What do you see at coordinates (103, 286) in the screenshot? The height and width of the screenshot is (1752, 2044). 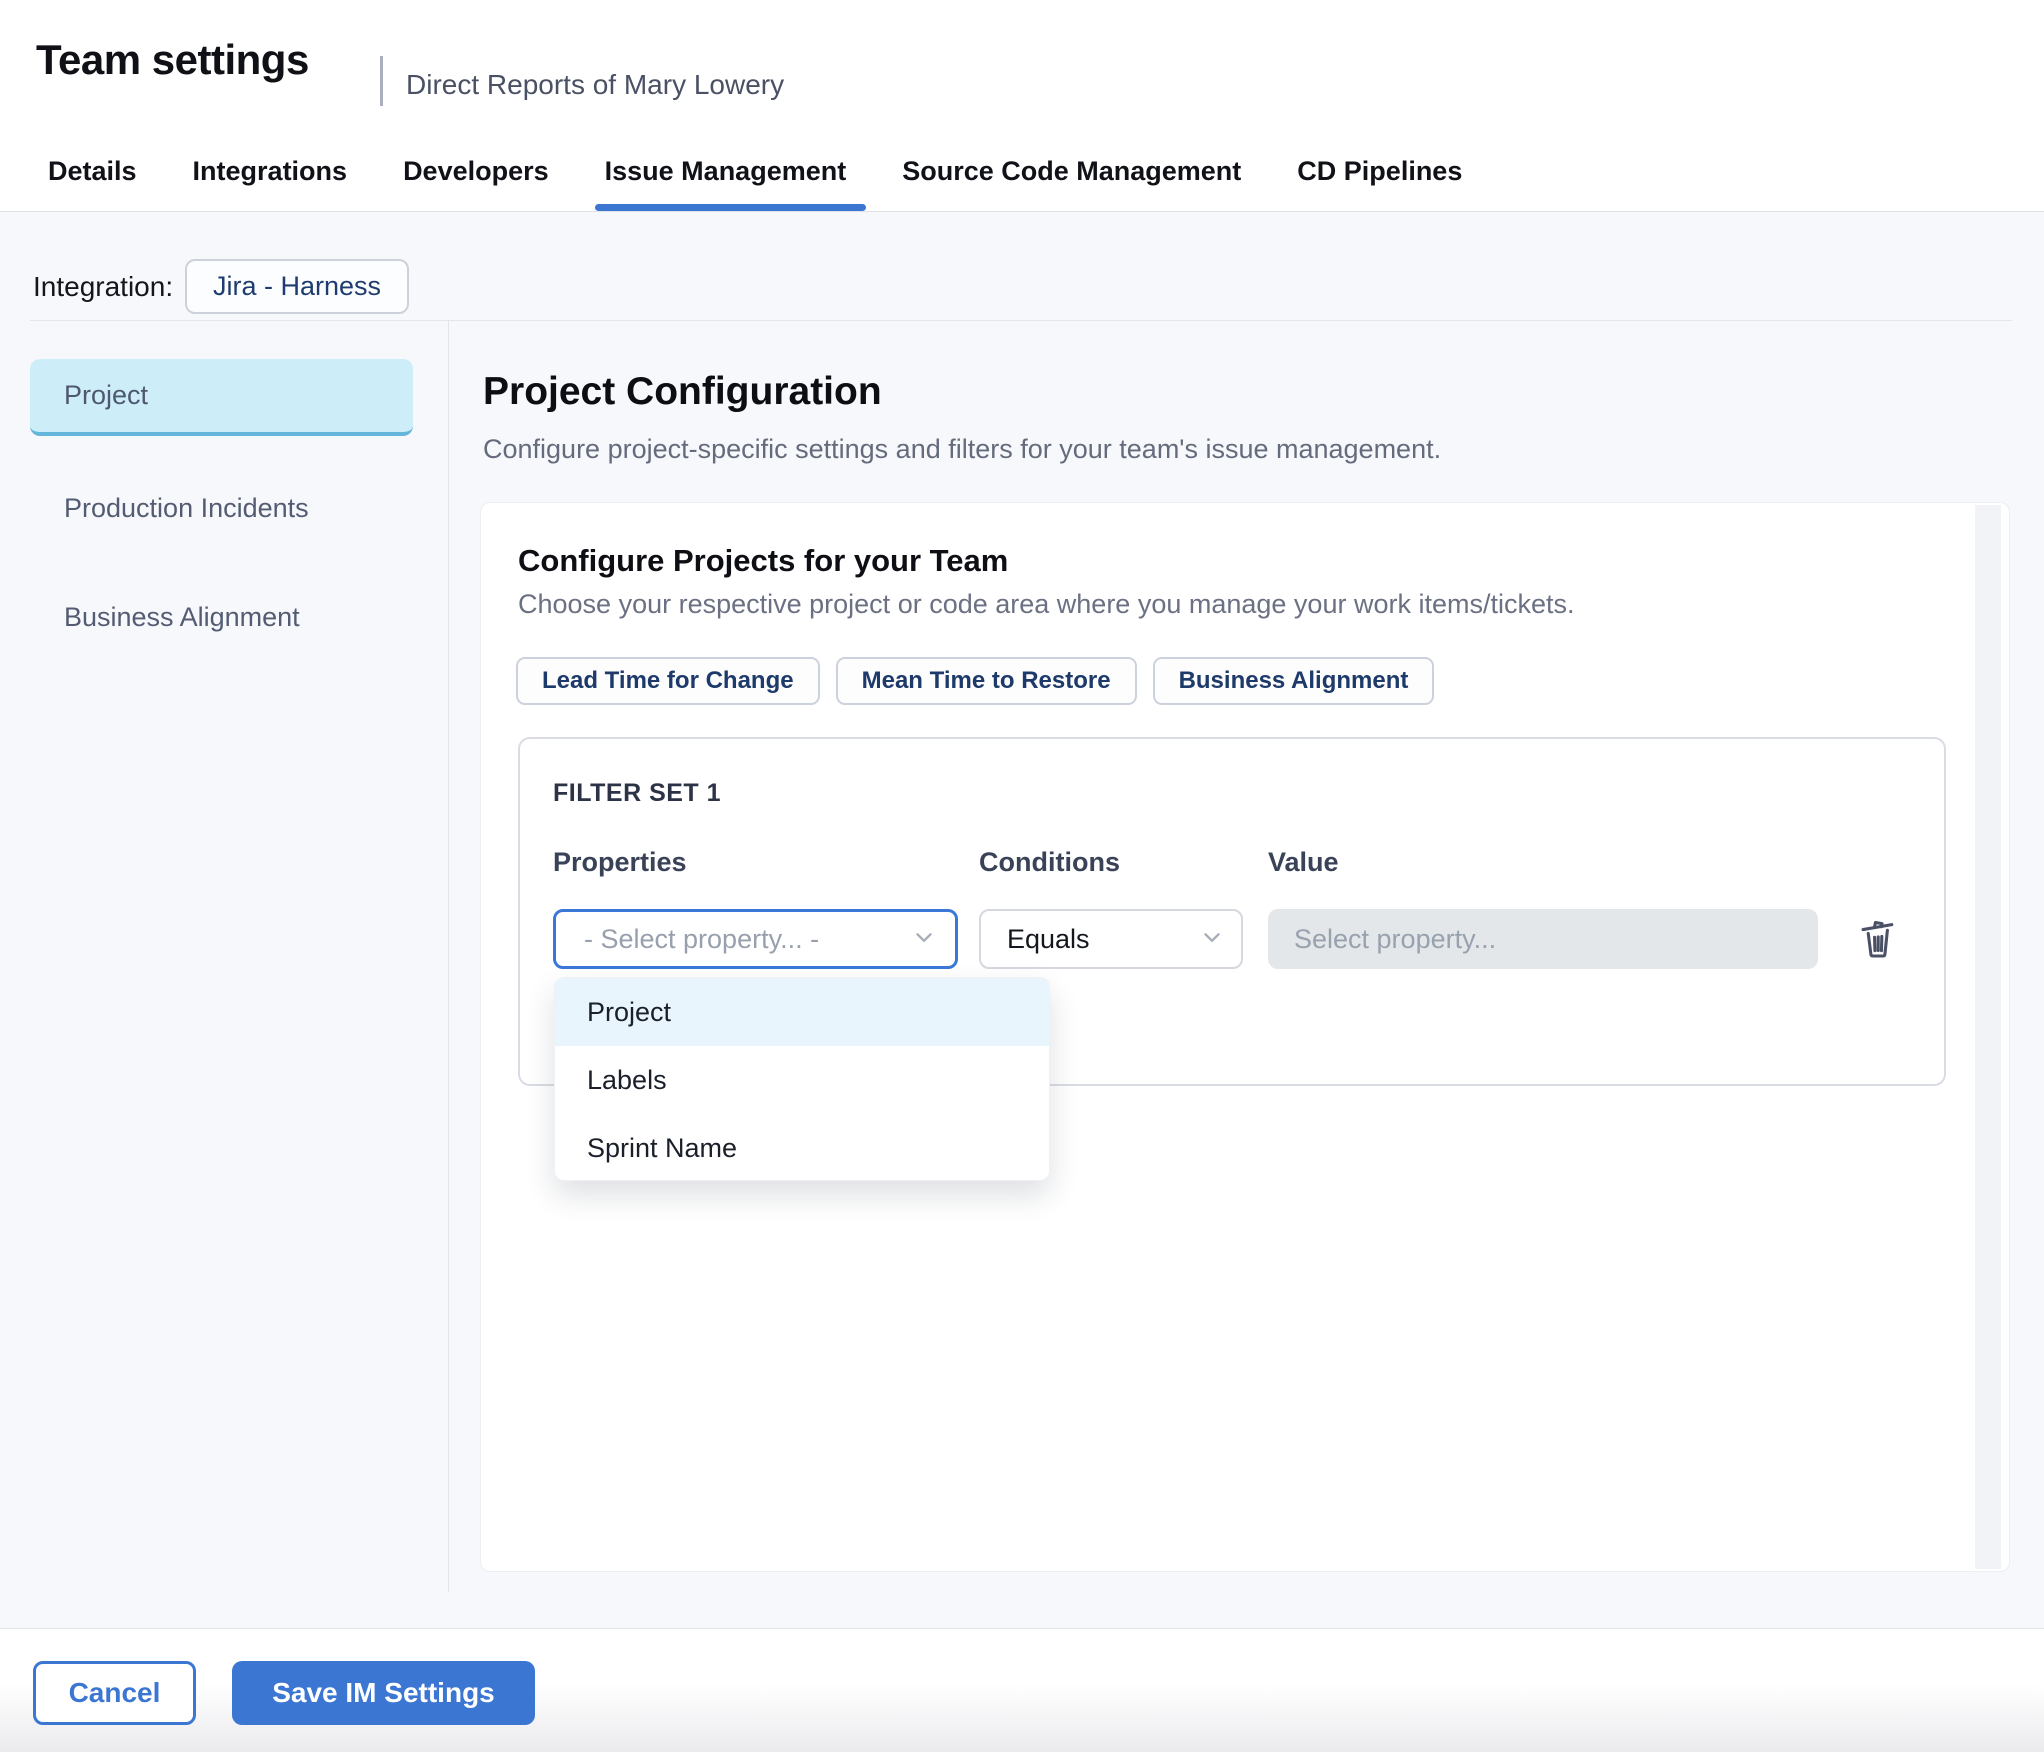 I see `integration-label: Integration:` at bounding box center [103, 286].